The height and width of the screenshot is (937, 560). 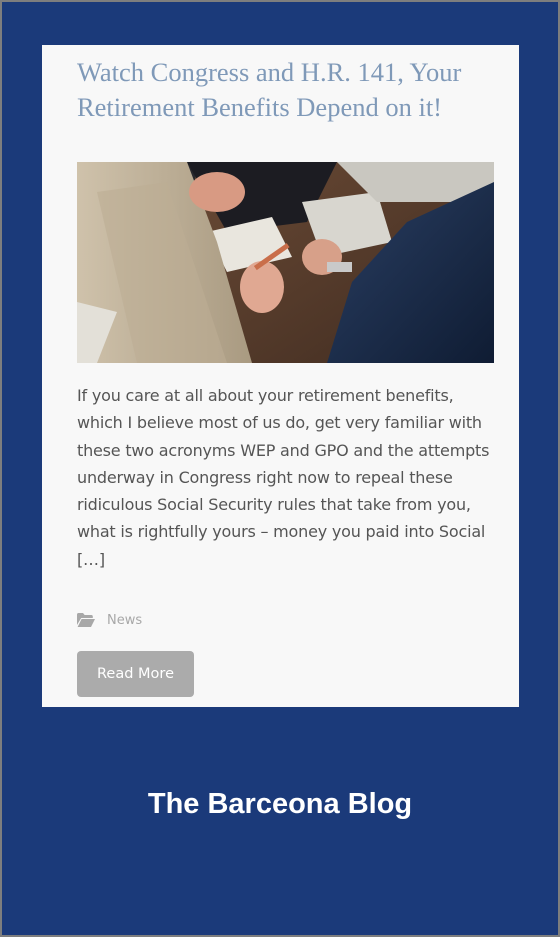 What do you see at coordinates (280, 804) in the screenshot?
I see `blog-title: The Barceona Blog` at bounding box center [280, 804].